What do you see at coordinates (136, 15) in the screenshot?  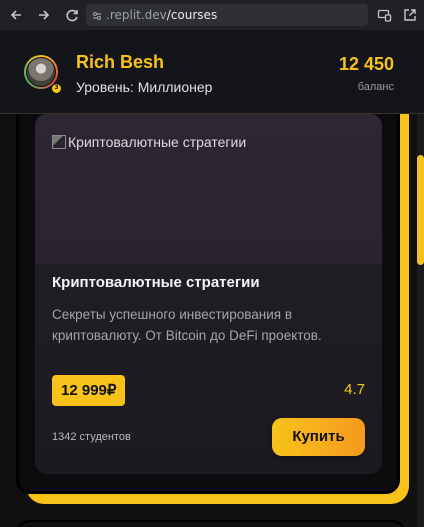 I see `url-host: .replit.dev` at bounding box center [136, 15].